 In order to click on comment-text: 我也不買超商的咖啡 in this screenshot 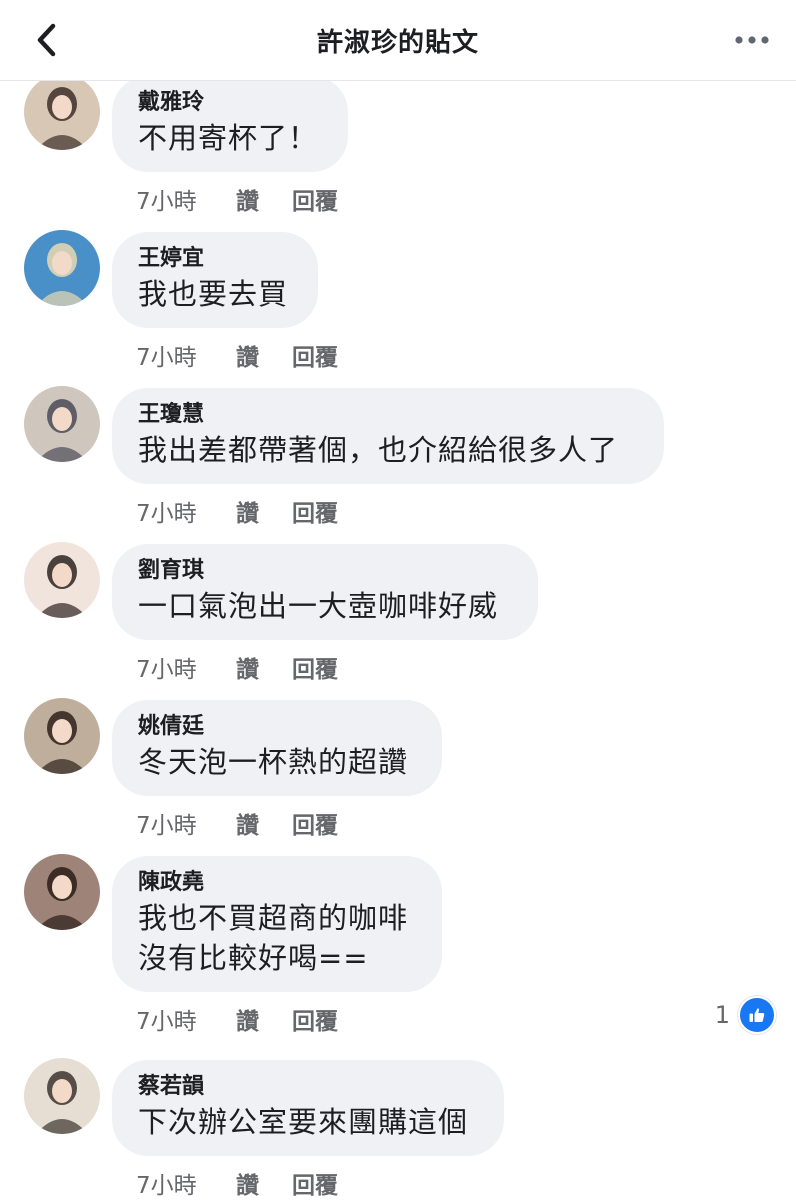, I will do `click(273, 918)`.